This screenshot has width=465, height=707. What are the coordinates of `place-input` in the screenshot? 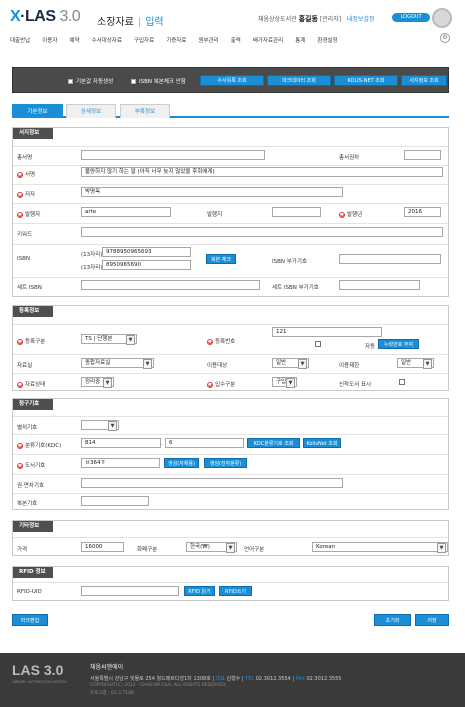 It's located at (296, 212).